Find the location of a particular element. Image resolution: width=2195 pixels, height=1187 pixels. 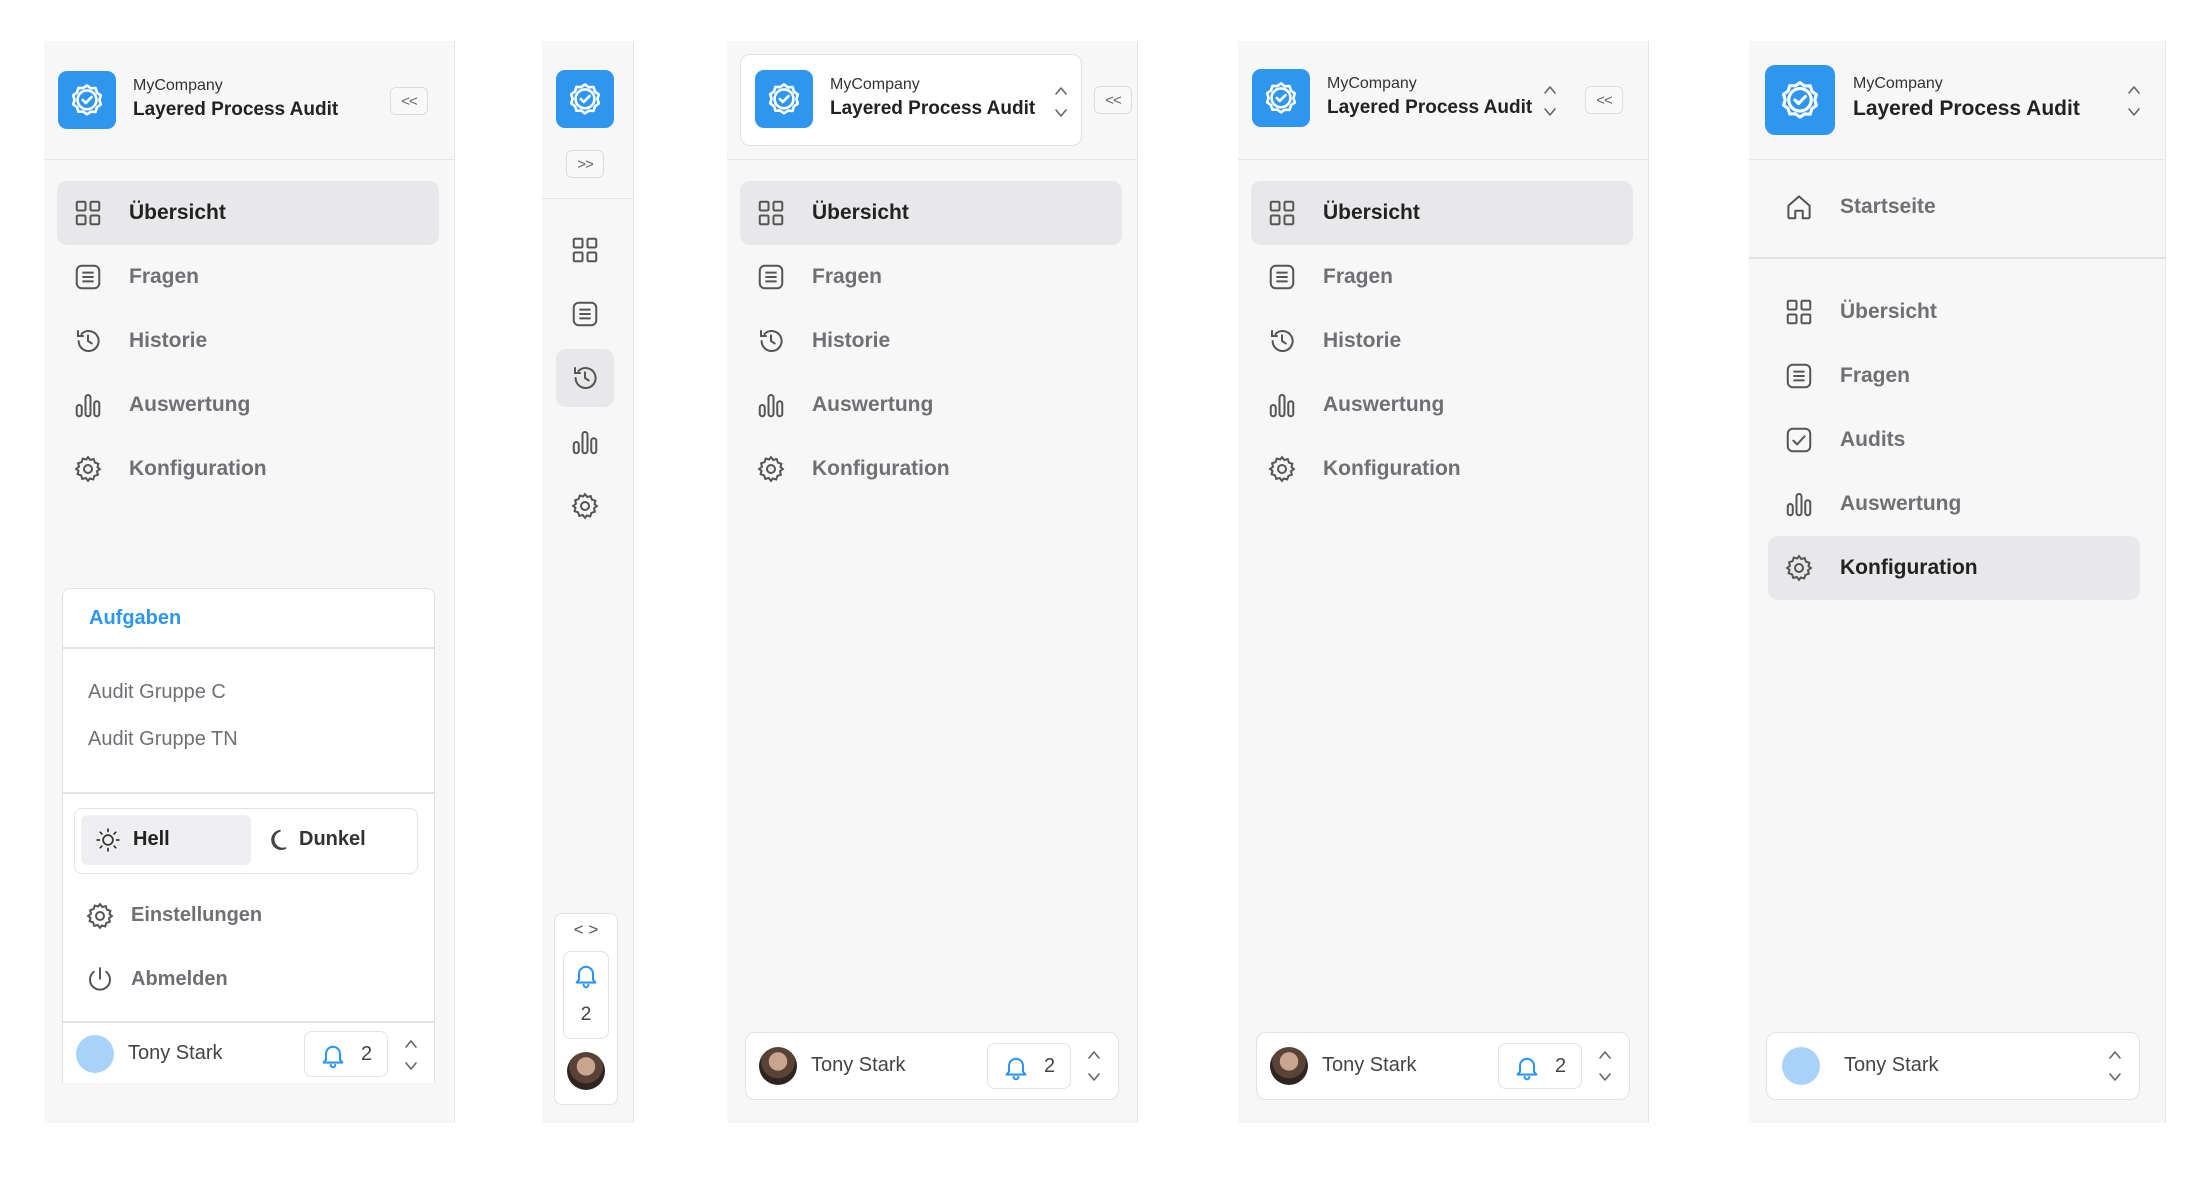

org-switcher: MyCompany Layered Process Audit is located at coordinates (911, 100).